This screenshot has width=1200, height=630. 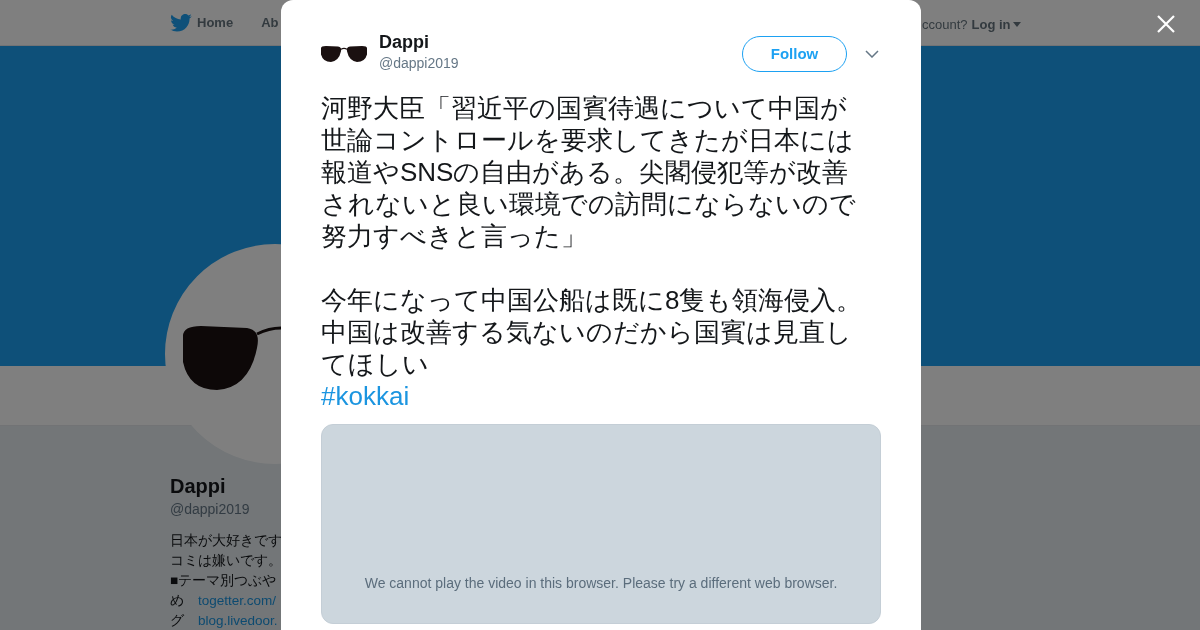 What do you see at coordinates (177, 621) in the screenshot?
I see `bio-text: グ` at bounding box center [177, 621].